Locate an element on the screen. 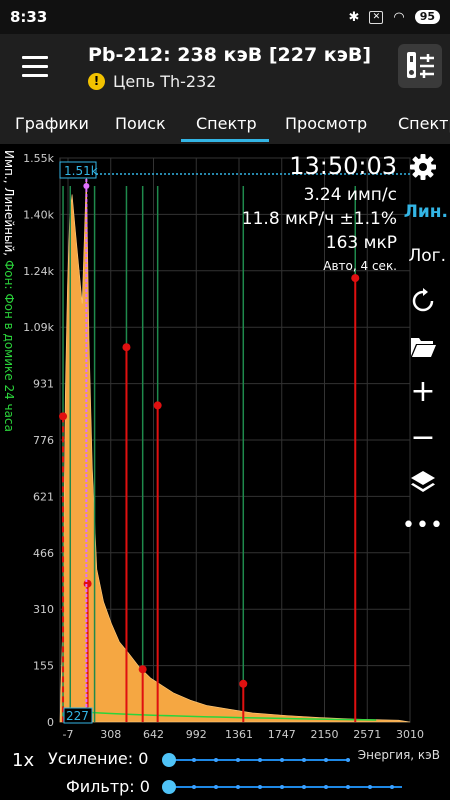 The height and width of the screenshot is (800, 450). dose-readout: 163 мкР is located at coordinates (361, 243).